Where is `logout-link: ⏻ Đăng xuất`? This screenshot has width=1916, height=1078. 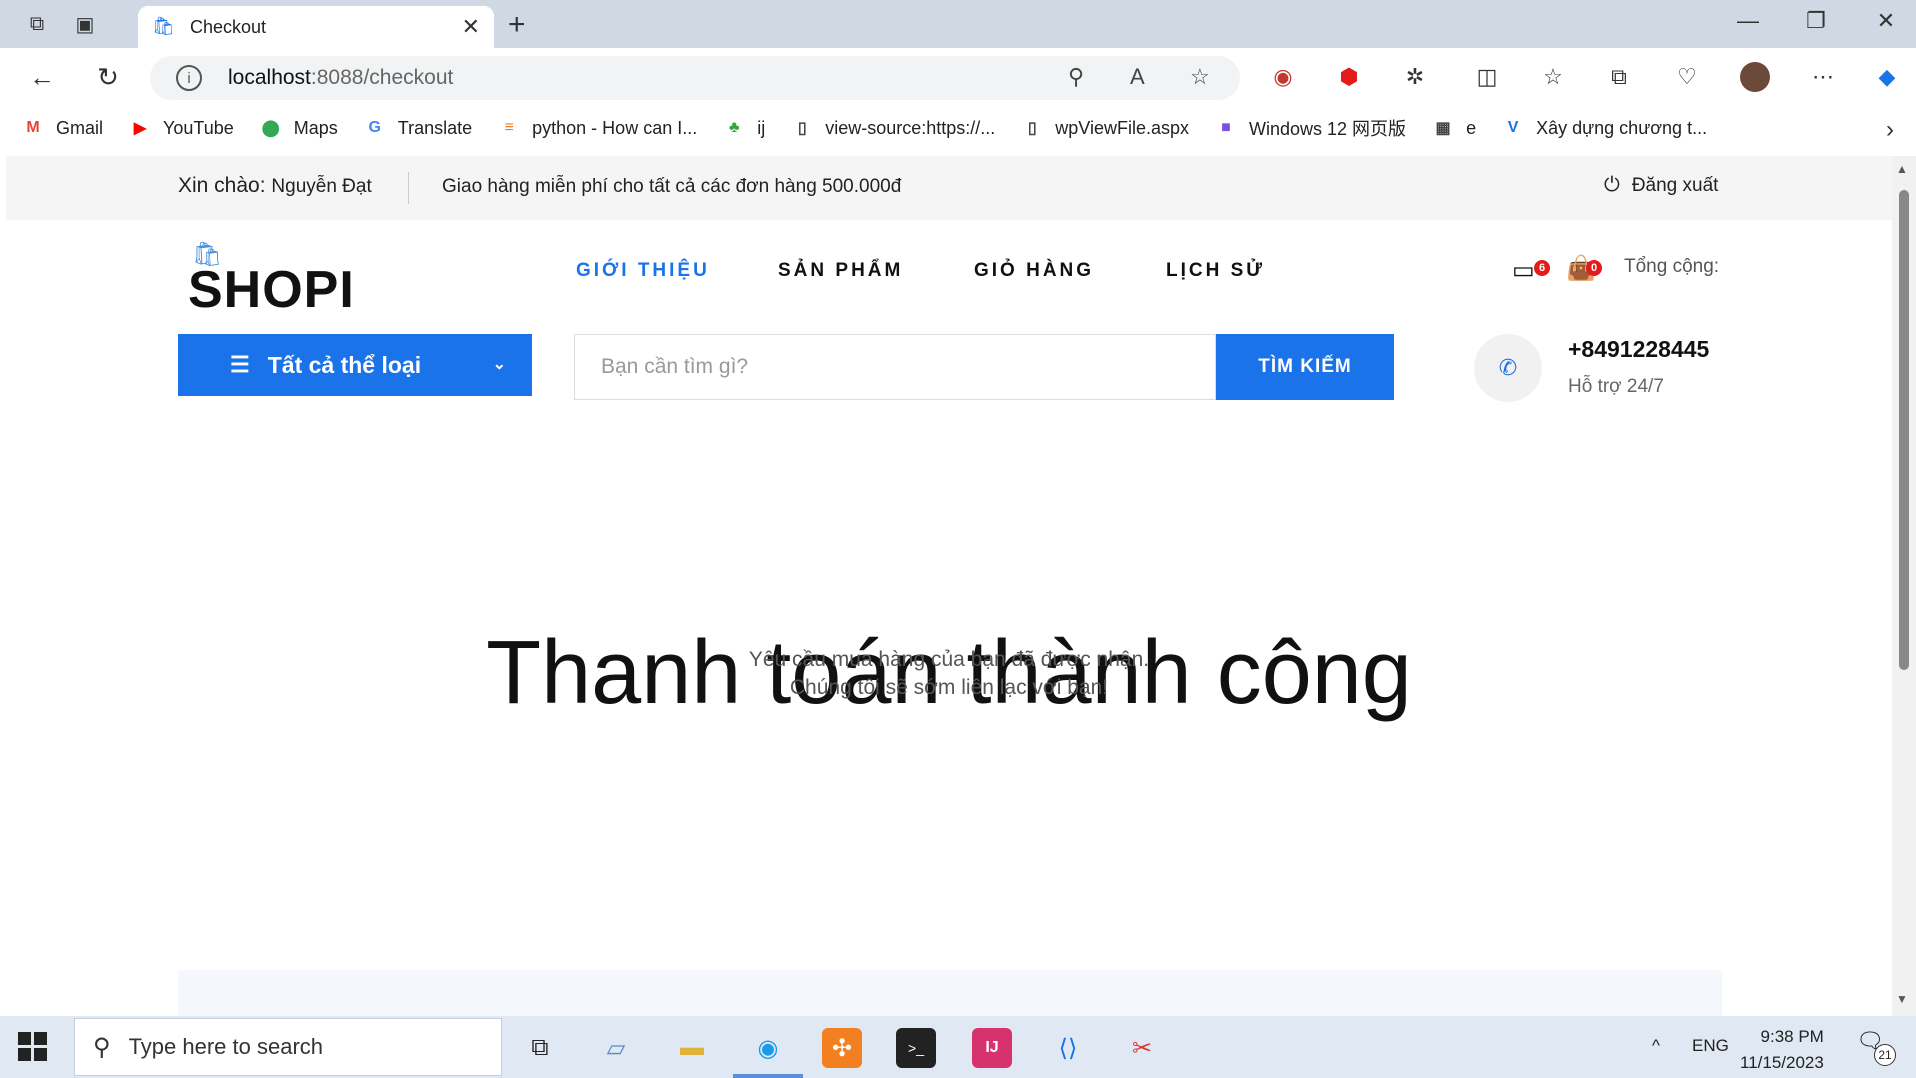 logout-link: ⏻ Đăng xuất is located at coordinates (1661, 185).